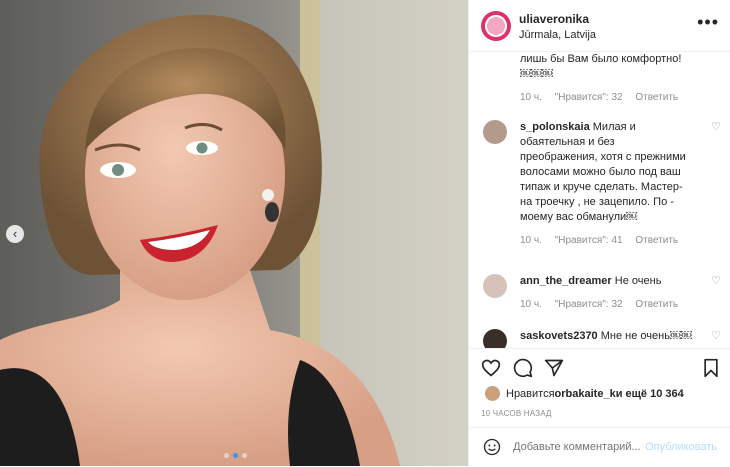 This screenshot has width=730, height=467. I want to click on emoji-smile-icon, so click(492, 447).